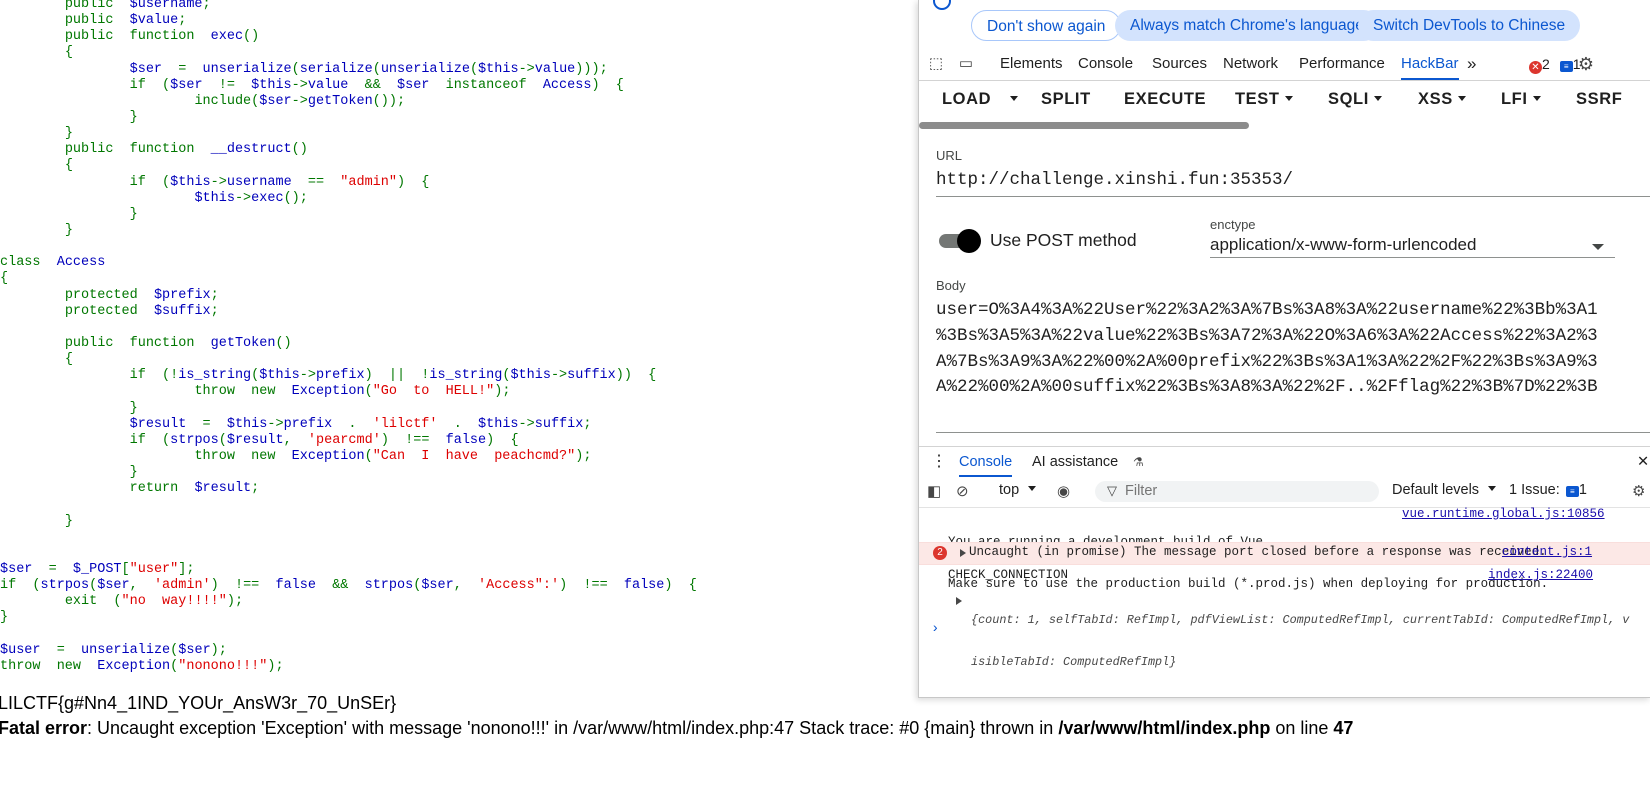 The height and width of the screenshot is (795, 1650). Describe the element at coordinates (243, 343) in the screenshot. I see `code-token: getToken` at that location.